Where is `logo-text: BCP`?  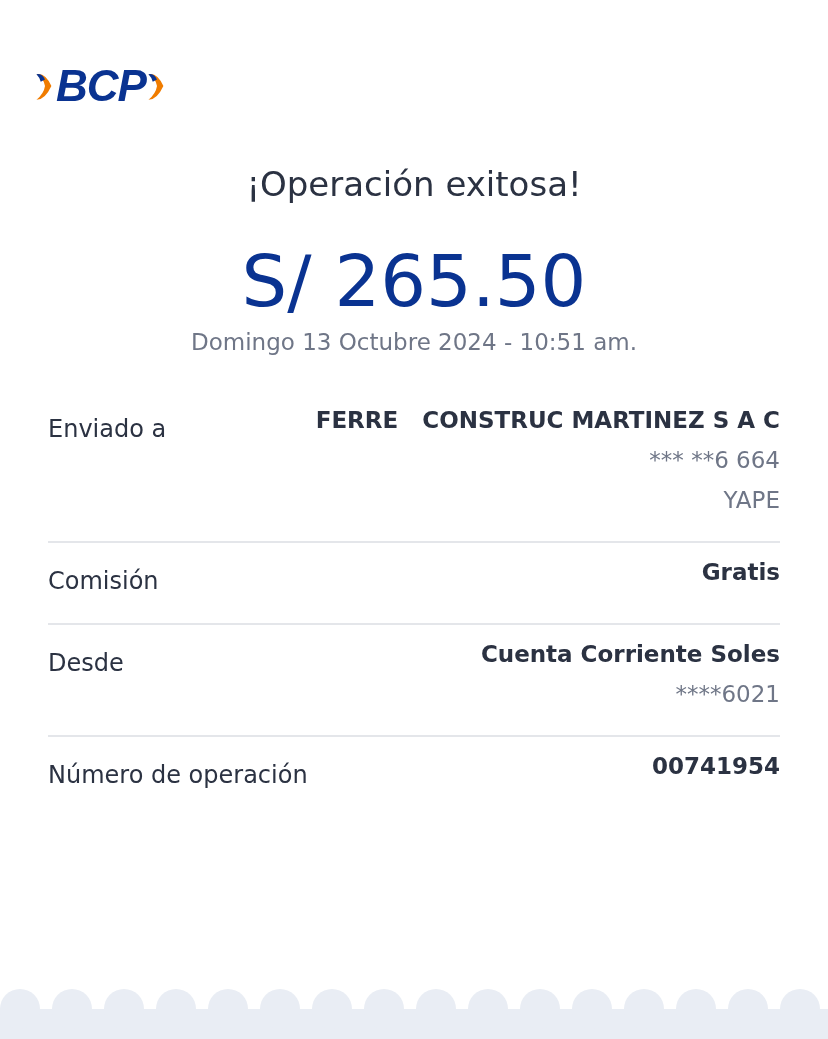 logo-text: BCP is located at coordinates (101, 86).